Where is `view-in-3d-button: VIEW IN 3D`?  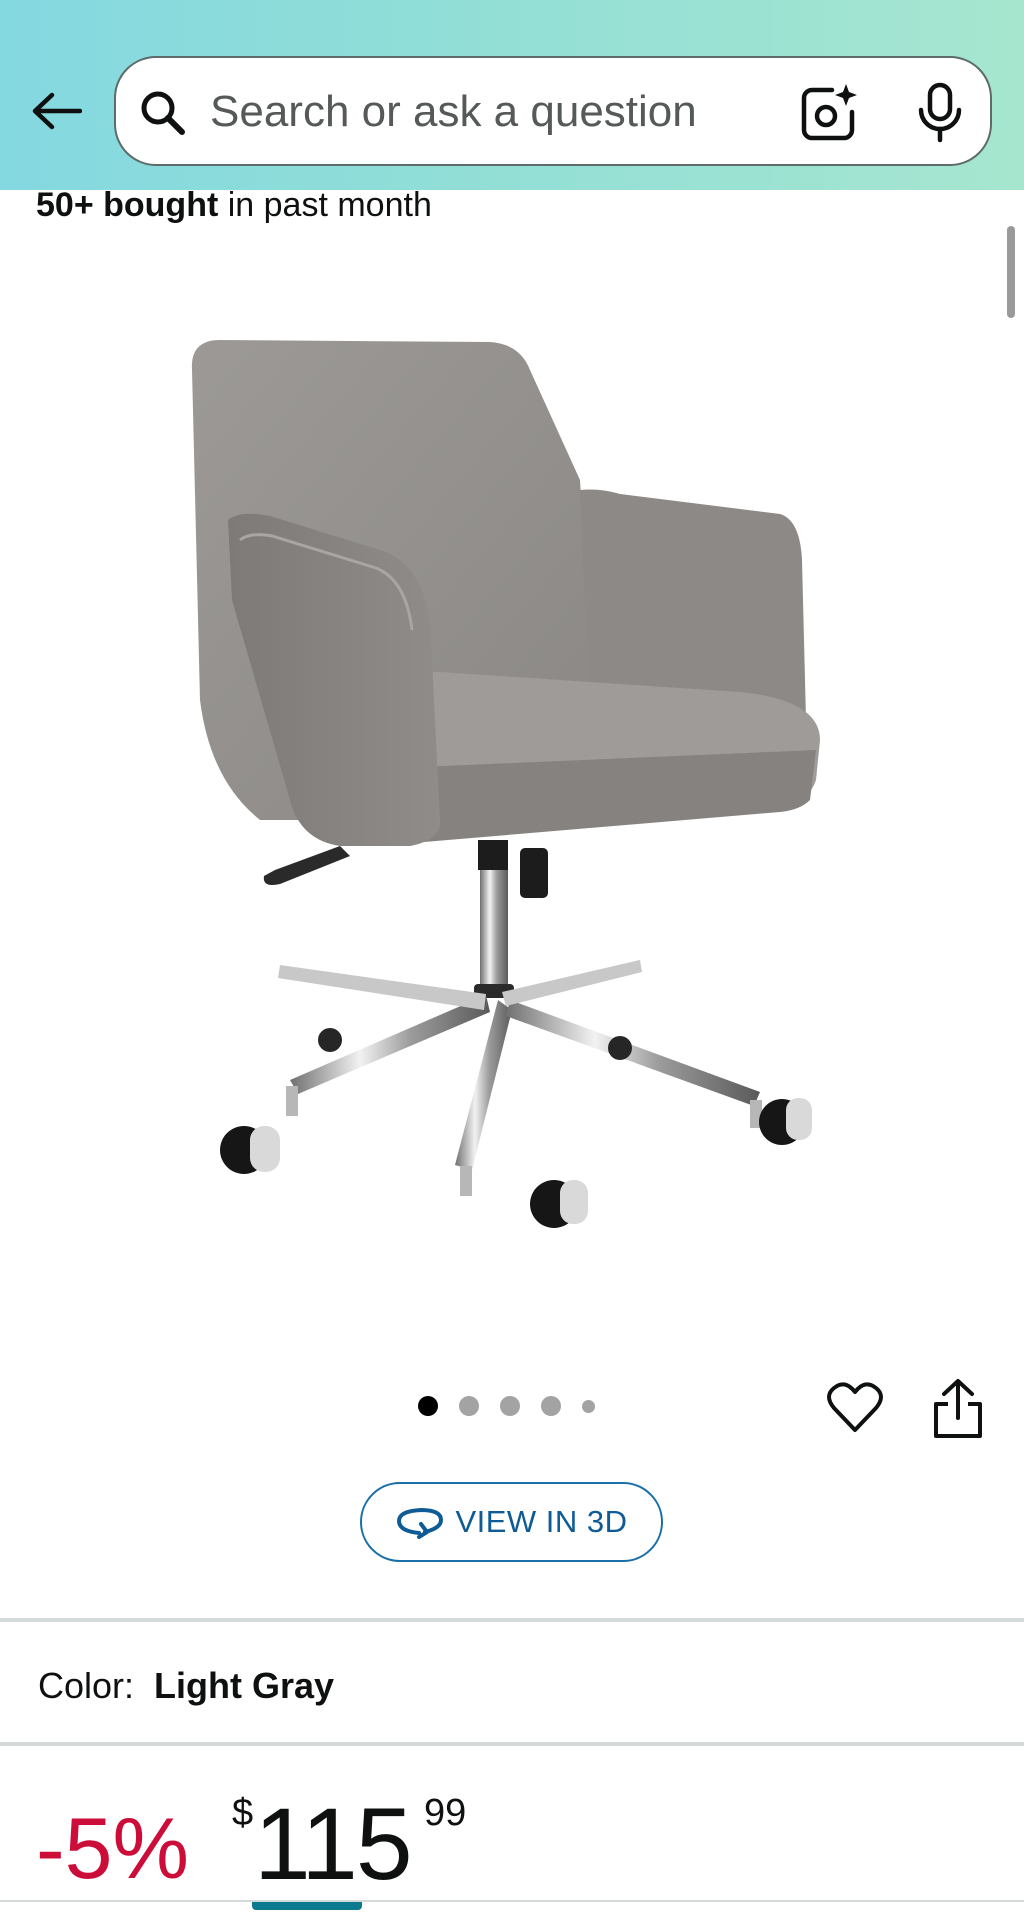
view-in-3d-button: VIEW IN 3D is located at coordinates (511, 1522).